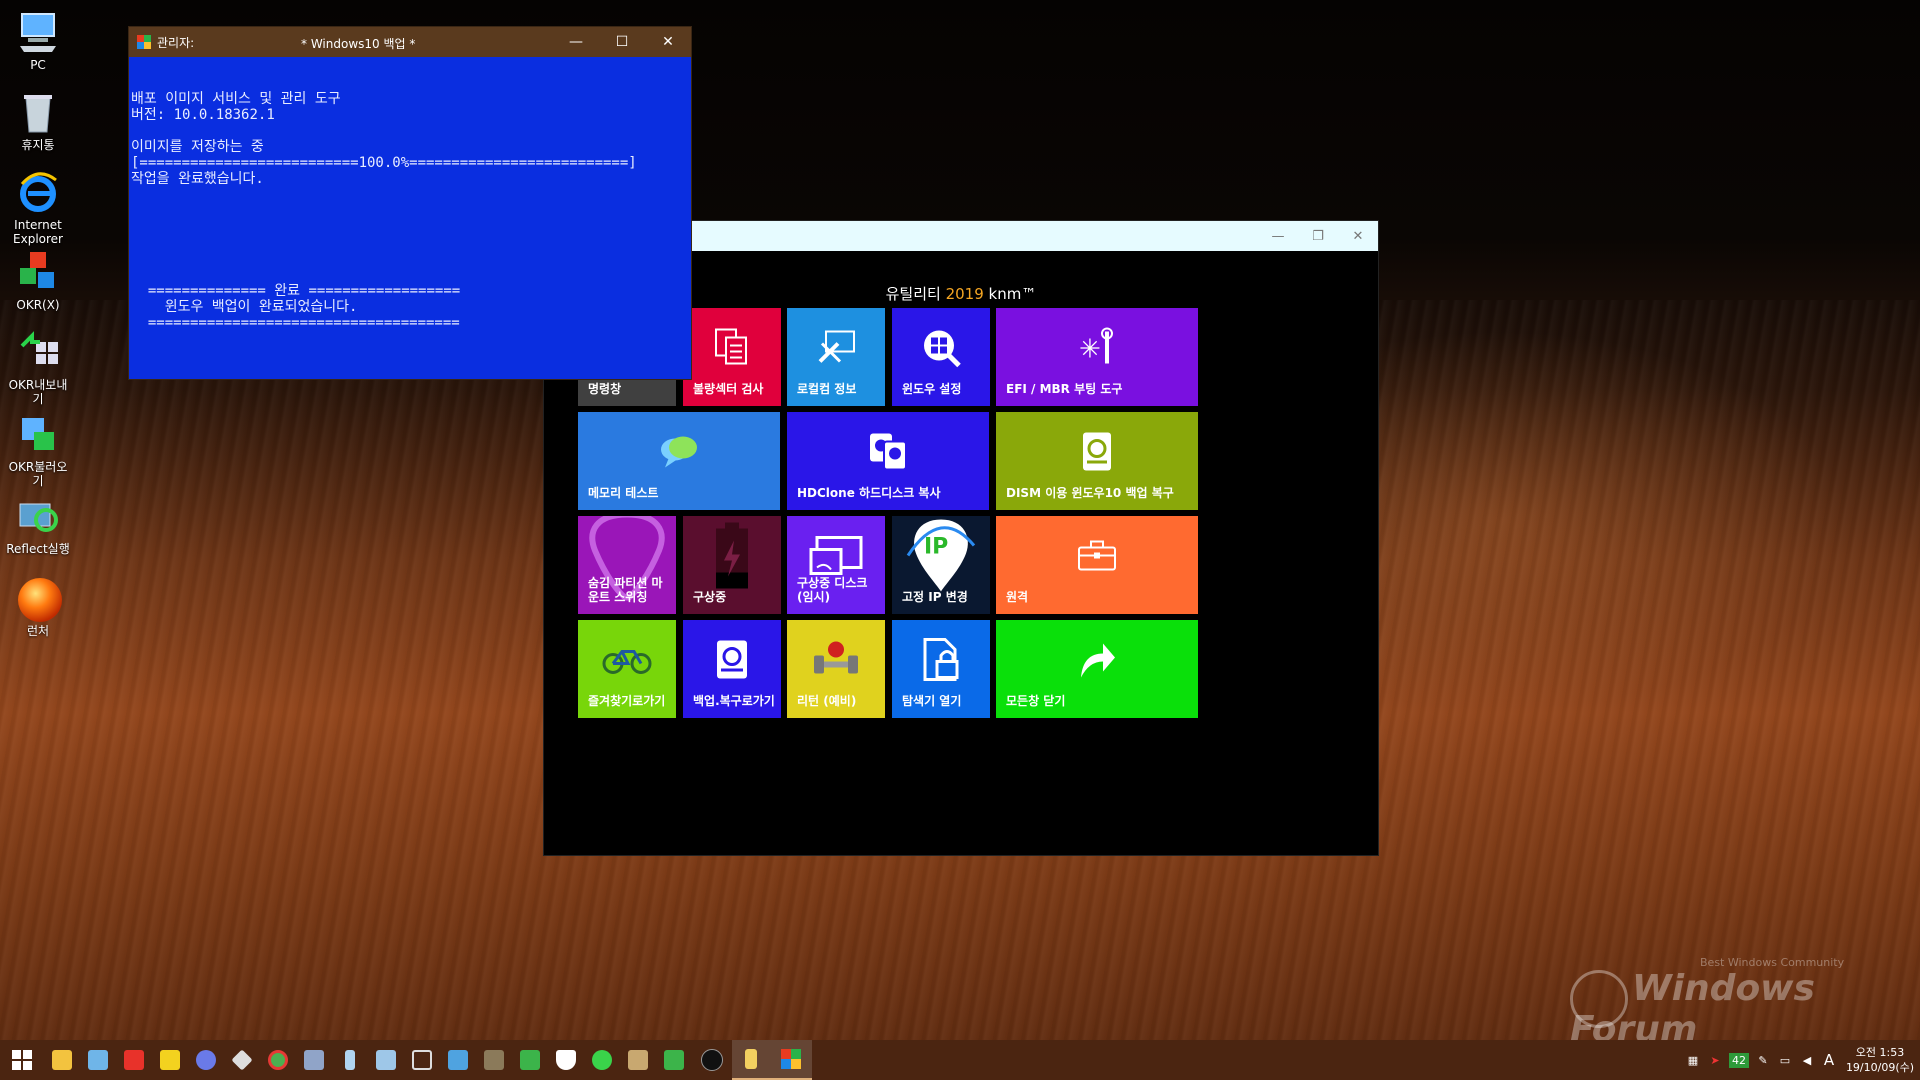 The height and width of the screenshot is (1080, 1920). I want to click on taskbar-app-shield, so click(566, 1060).